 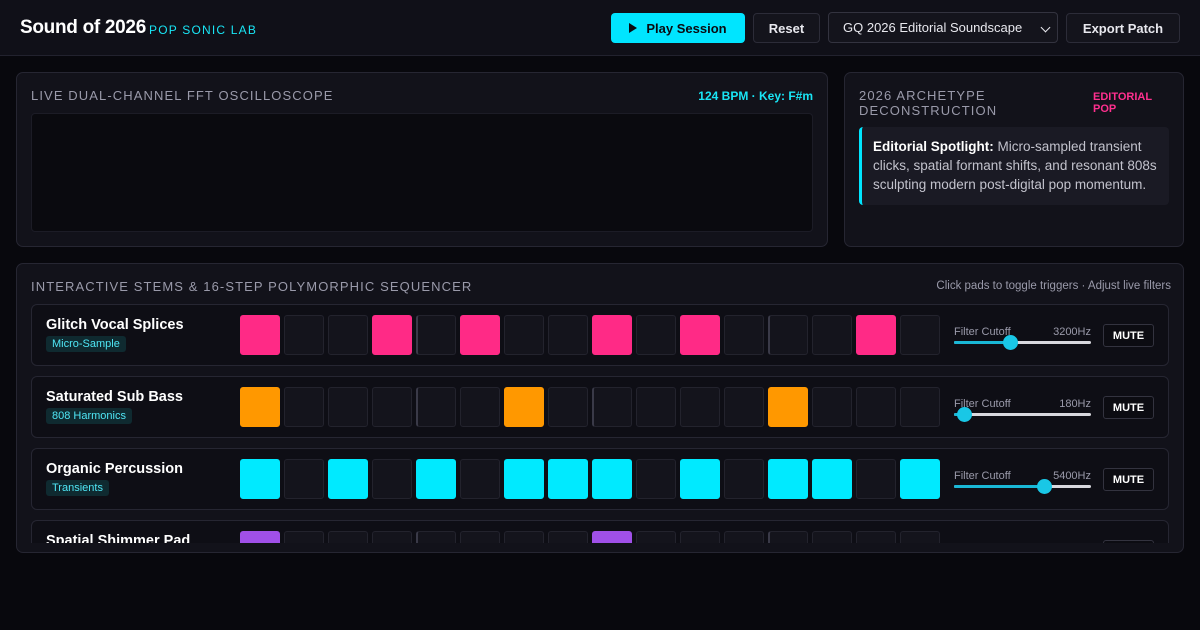 I want to click on track-badge: Transients, so click(x=77, y=488).